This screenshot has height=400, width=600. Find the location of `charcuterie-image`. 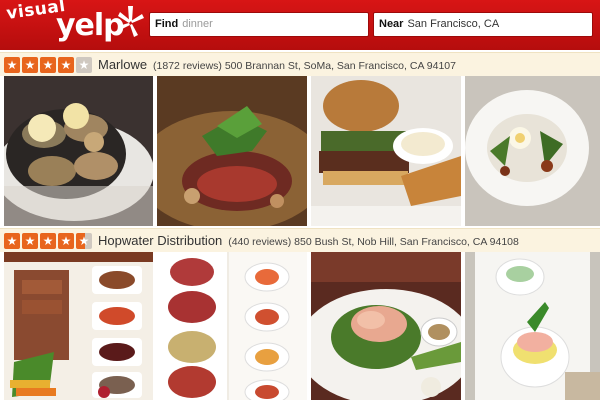

charcuterie-image is located at coordinates (78, 326).